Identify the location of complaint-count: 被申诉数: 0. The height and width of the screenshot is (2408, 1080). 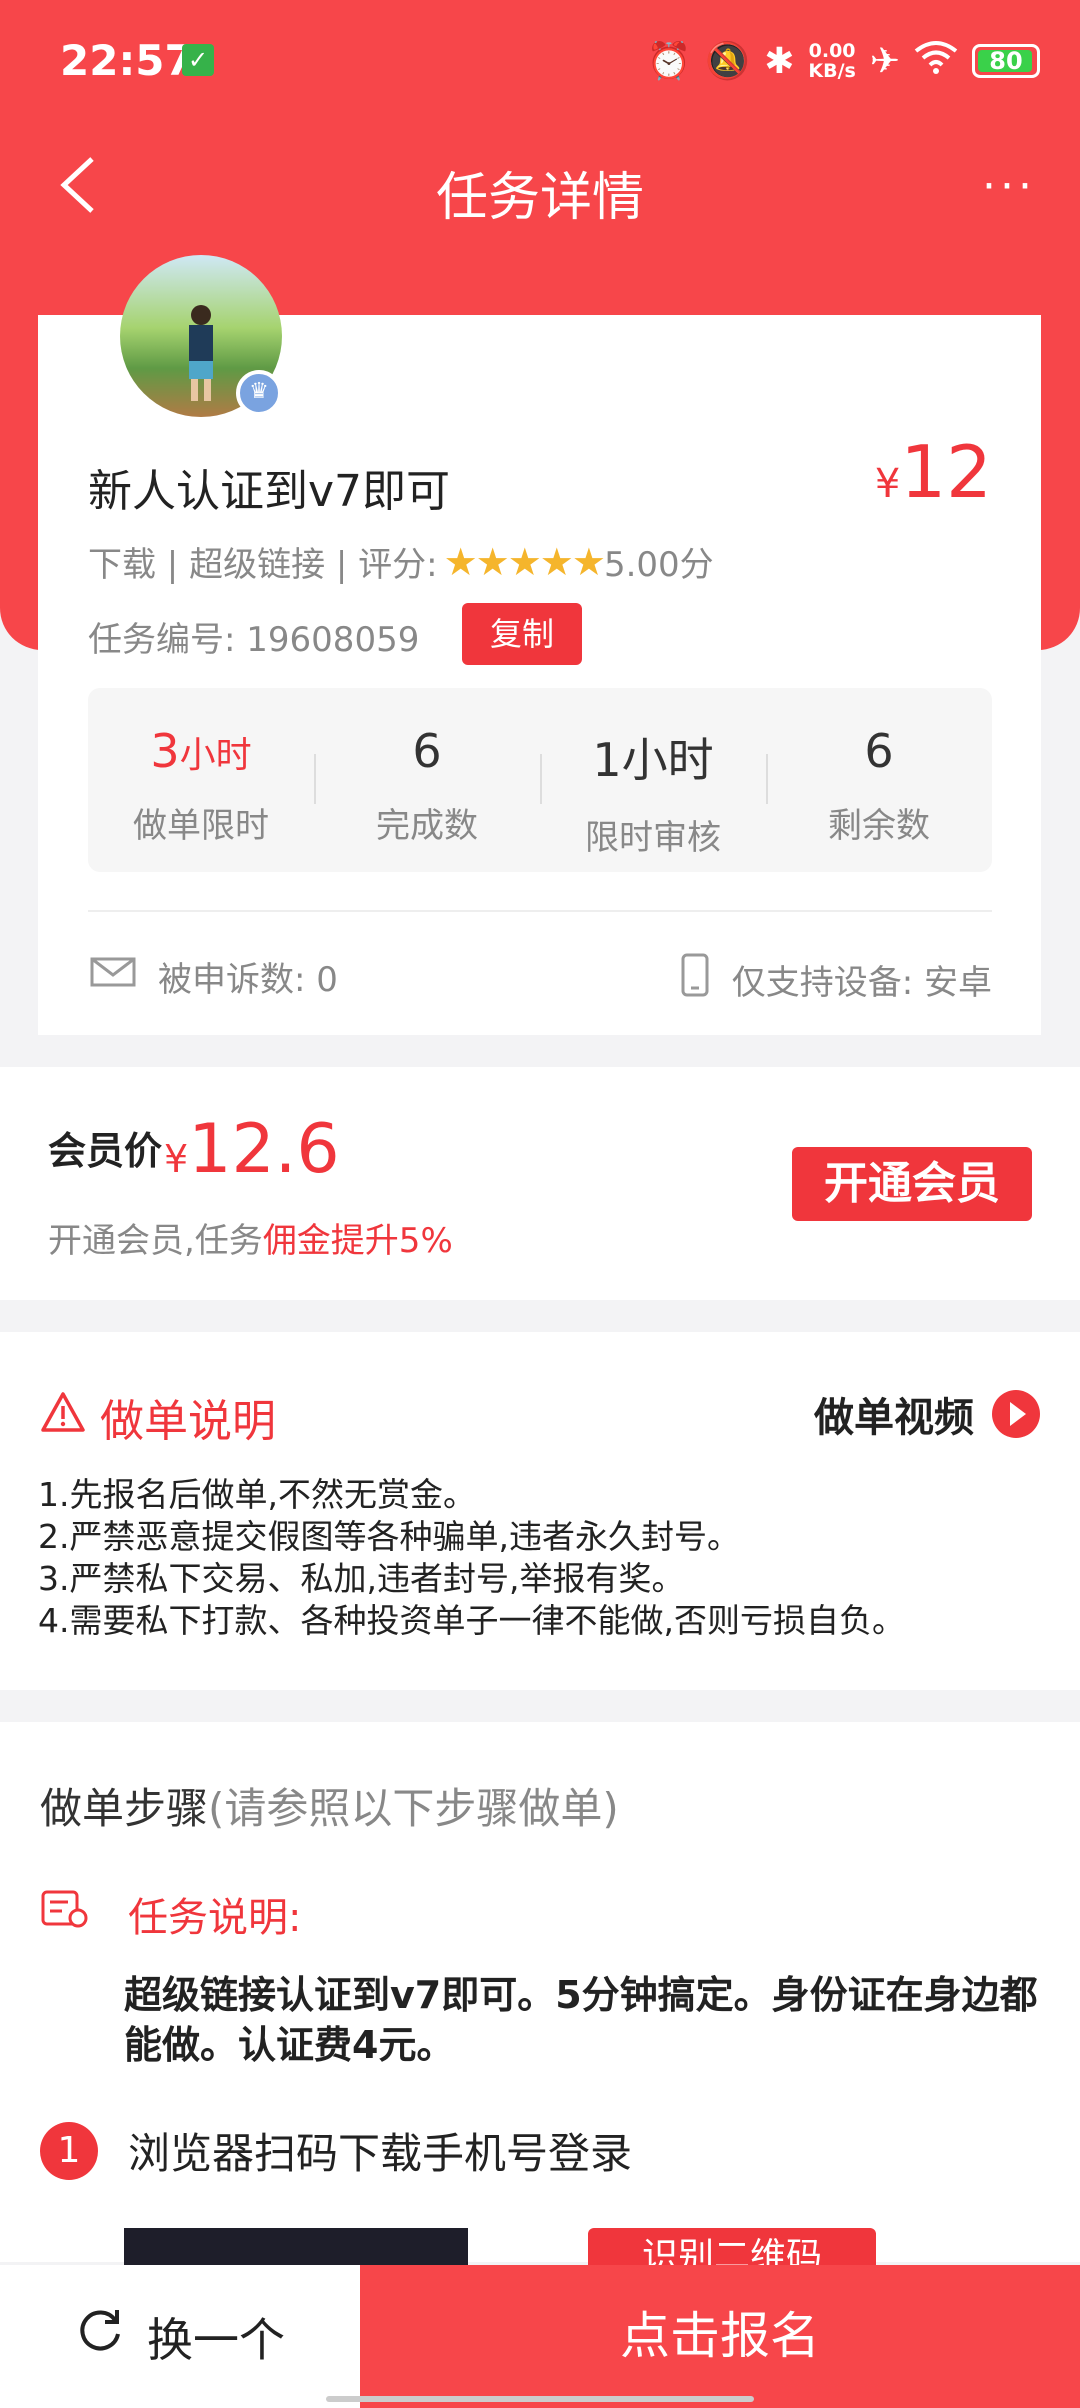
(213, 976).